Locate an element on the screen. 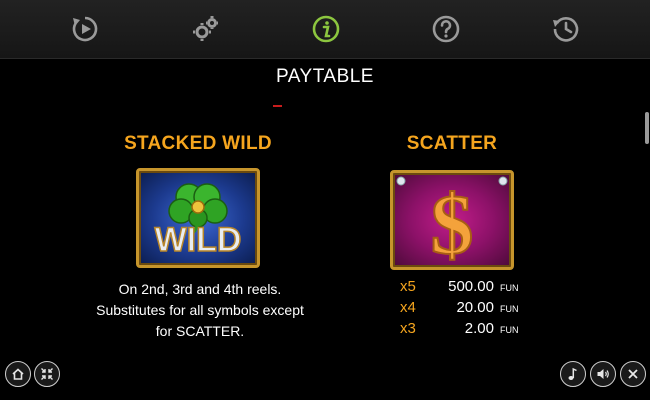  history-button is located at coordinates (566, 29).